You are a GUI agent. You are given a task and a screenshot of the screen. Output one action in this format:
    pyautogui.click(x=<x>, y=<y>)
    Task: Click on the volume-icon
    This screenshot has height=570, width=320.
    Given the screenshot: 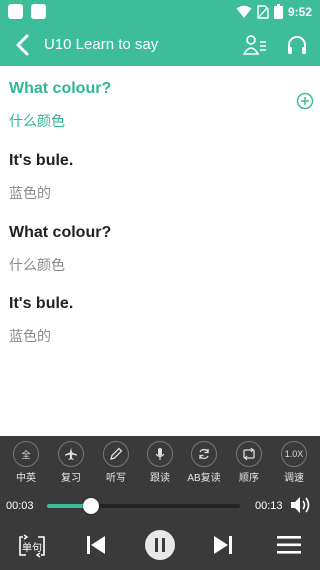 What is the action you would take?
    pyautogui.click(x=301, y=505)
    